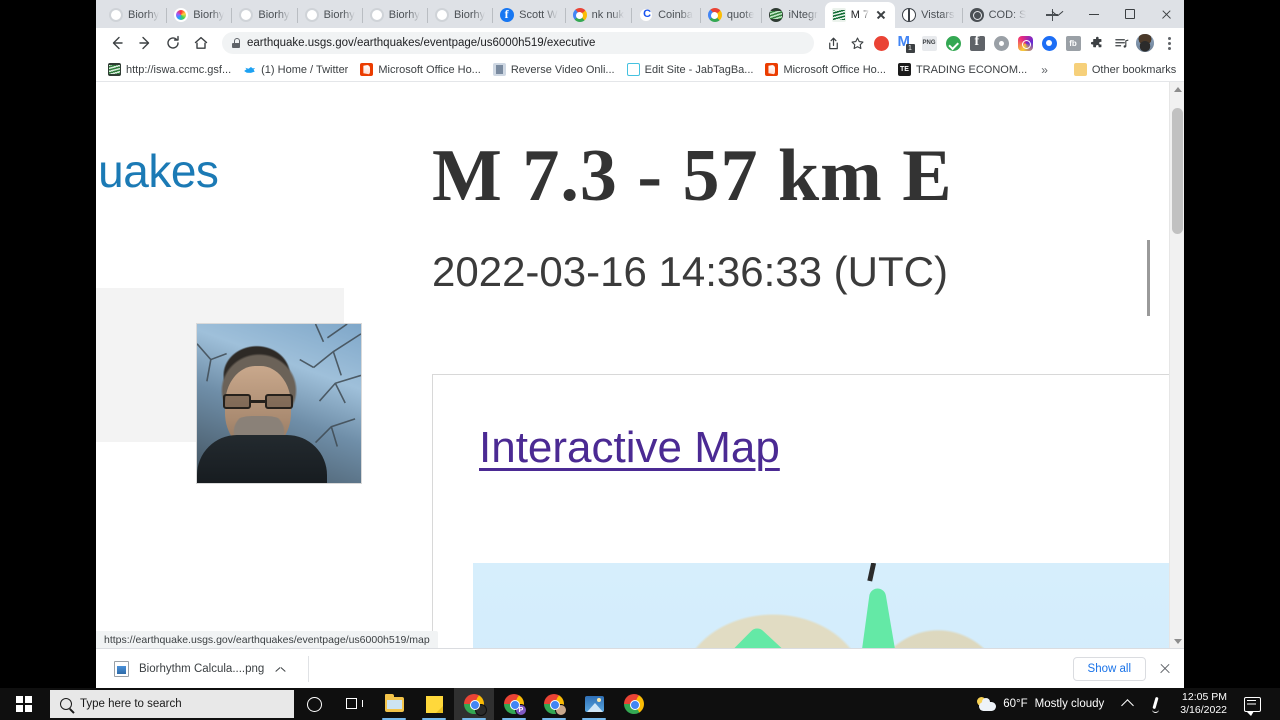 This screenshot has height=720, width=1280. I want to click on instagram-icon, so click(1025, 43).